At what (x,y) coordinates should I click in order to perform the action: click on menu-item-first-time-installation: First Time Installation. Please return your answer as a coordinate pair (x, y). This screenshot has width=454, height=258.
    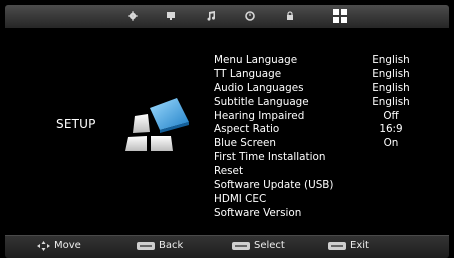
    Looking at the image, I should click on (319, 158).